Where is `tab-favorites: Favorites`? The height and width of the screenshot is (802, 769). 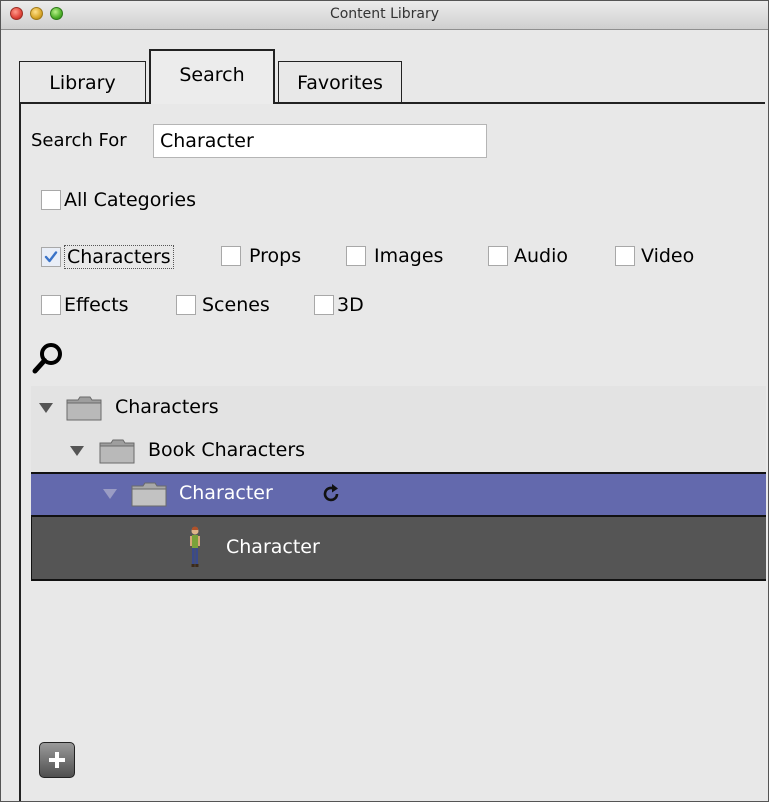 tab-favorites: Favorites is located at coordinates (340, 82).